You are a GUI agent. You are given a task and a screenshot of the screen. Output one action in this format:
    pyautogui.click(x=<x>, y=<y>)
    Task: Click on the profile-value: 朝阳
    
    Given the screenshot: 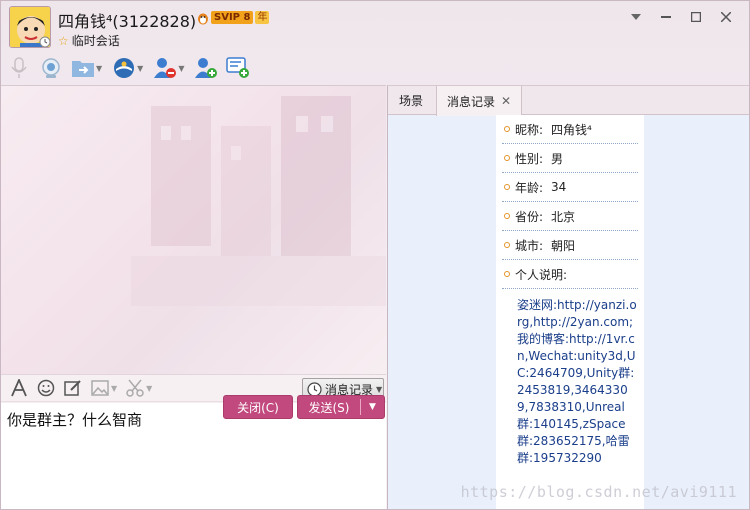 What is the action you would take?
    pyautogui.click(x=563, y=245)
    